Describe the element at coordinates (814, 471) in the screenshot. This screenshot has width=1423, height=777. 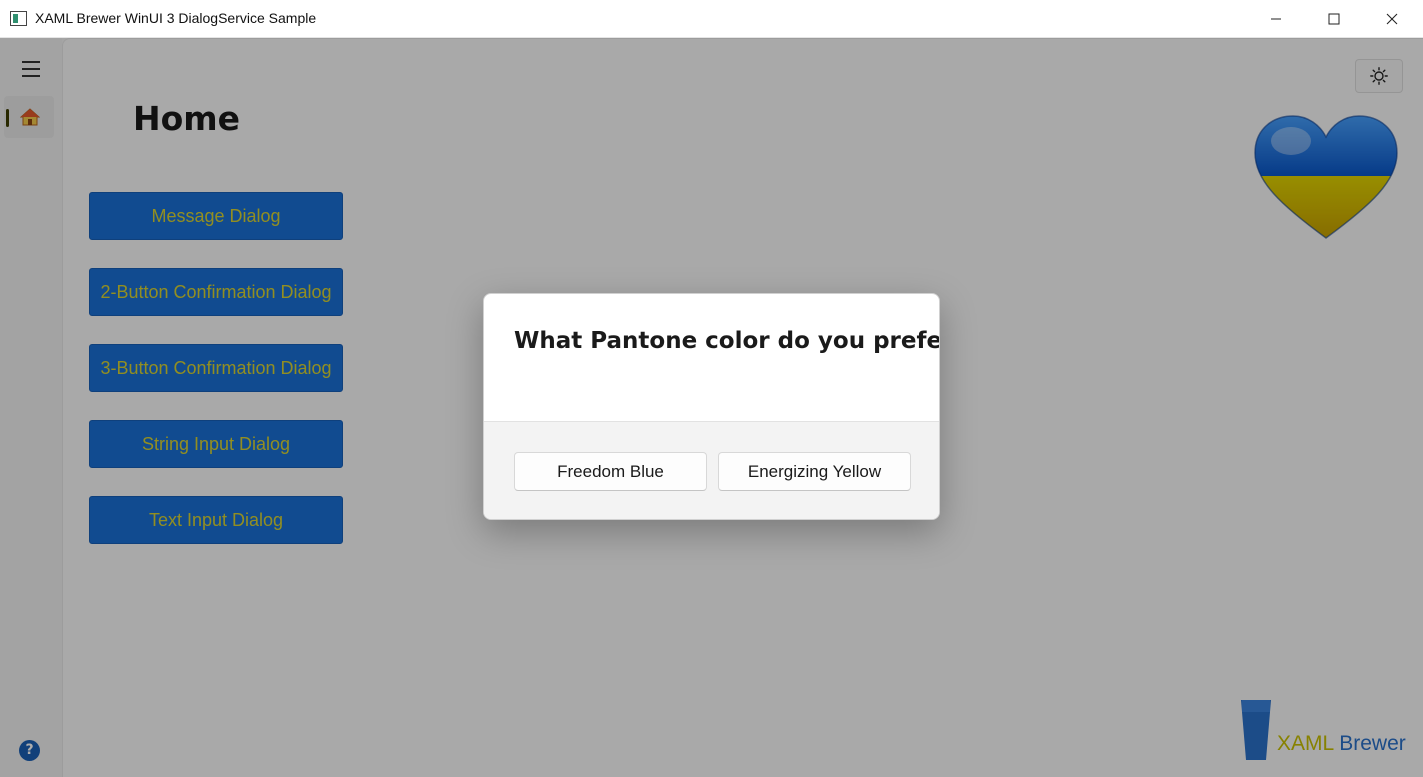
I see `energizing-yellow-button: Energizing Yellow` at that location.